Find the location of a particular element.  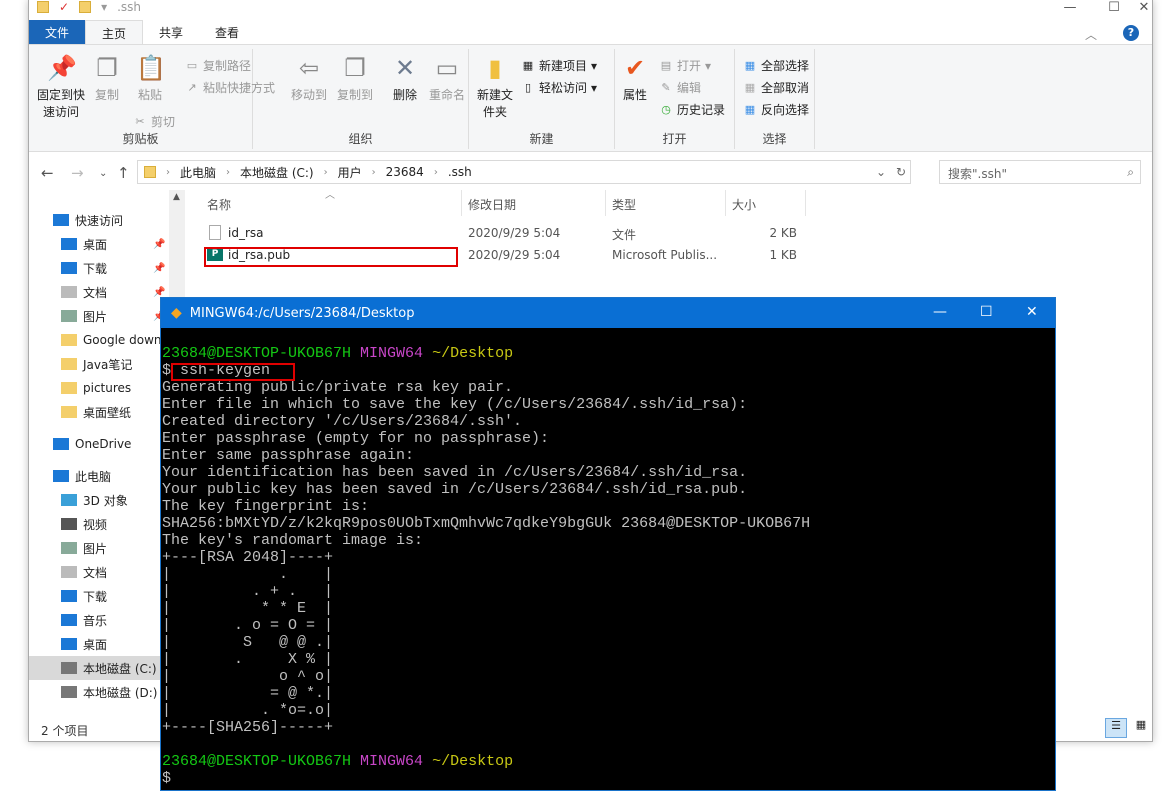

terminal-line: | . *o=.o| is located at coordinates (486, 710).